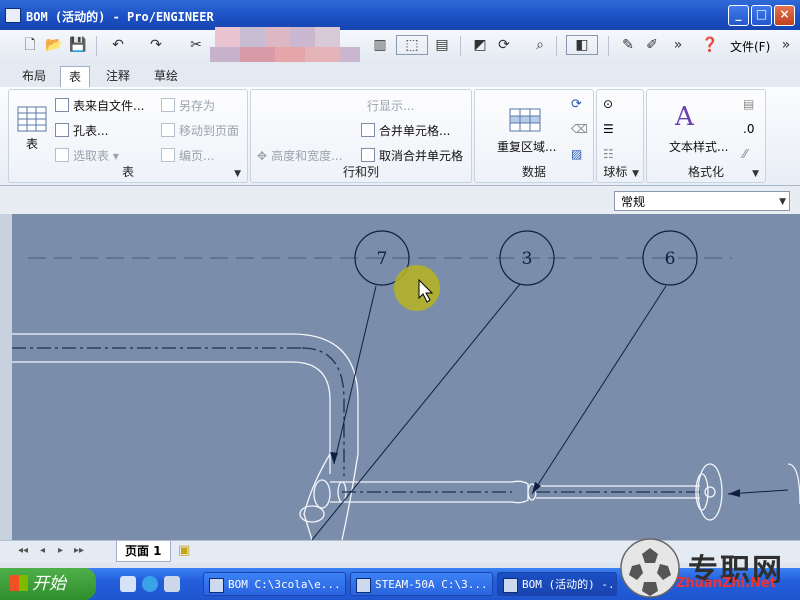 This screenshot has height=600, width=800. I want to click on eraser-icon: ⌫, so click(579, 129).